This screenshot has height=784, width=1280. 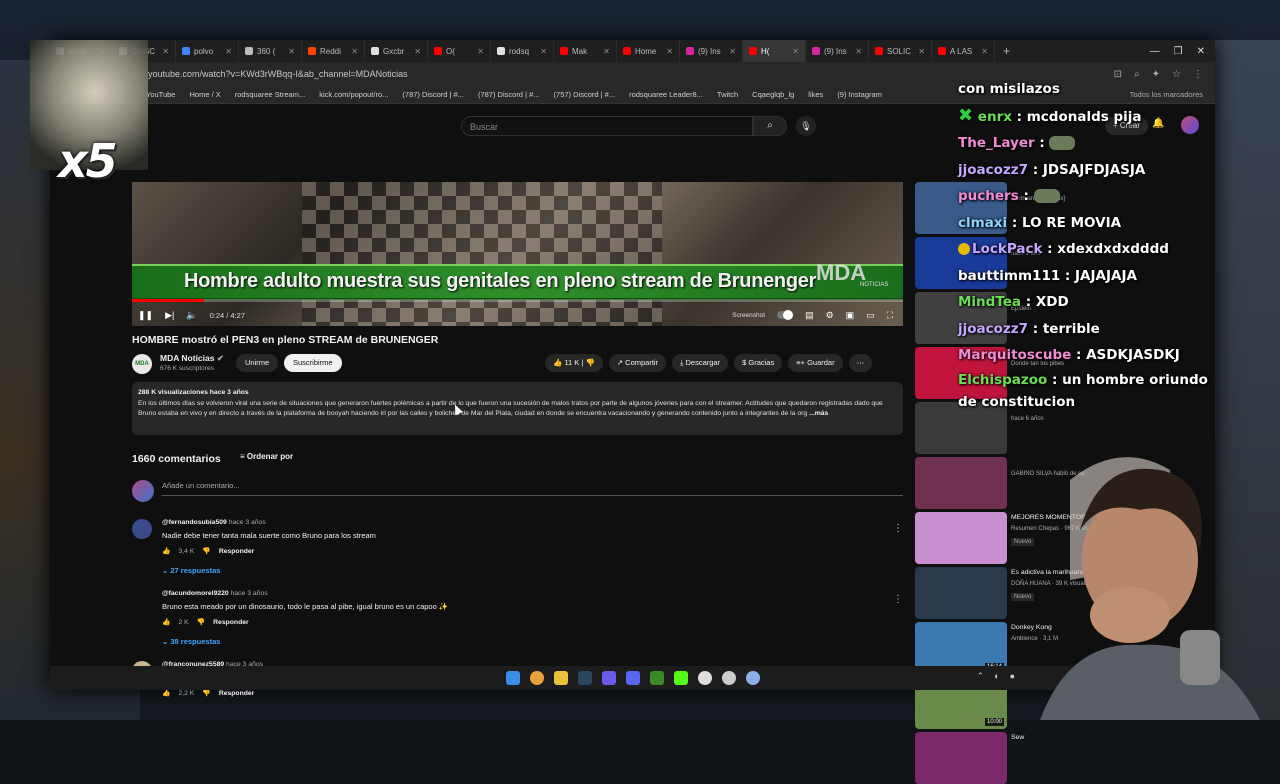 What do you see at coordinates (890, 315) in the screenshot?
I see `fullscreen-icon: ⛶` at bounding box center [890, 315].